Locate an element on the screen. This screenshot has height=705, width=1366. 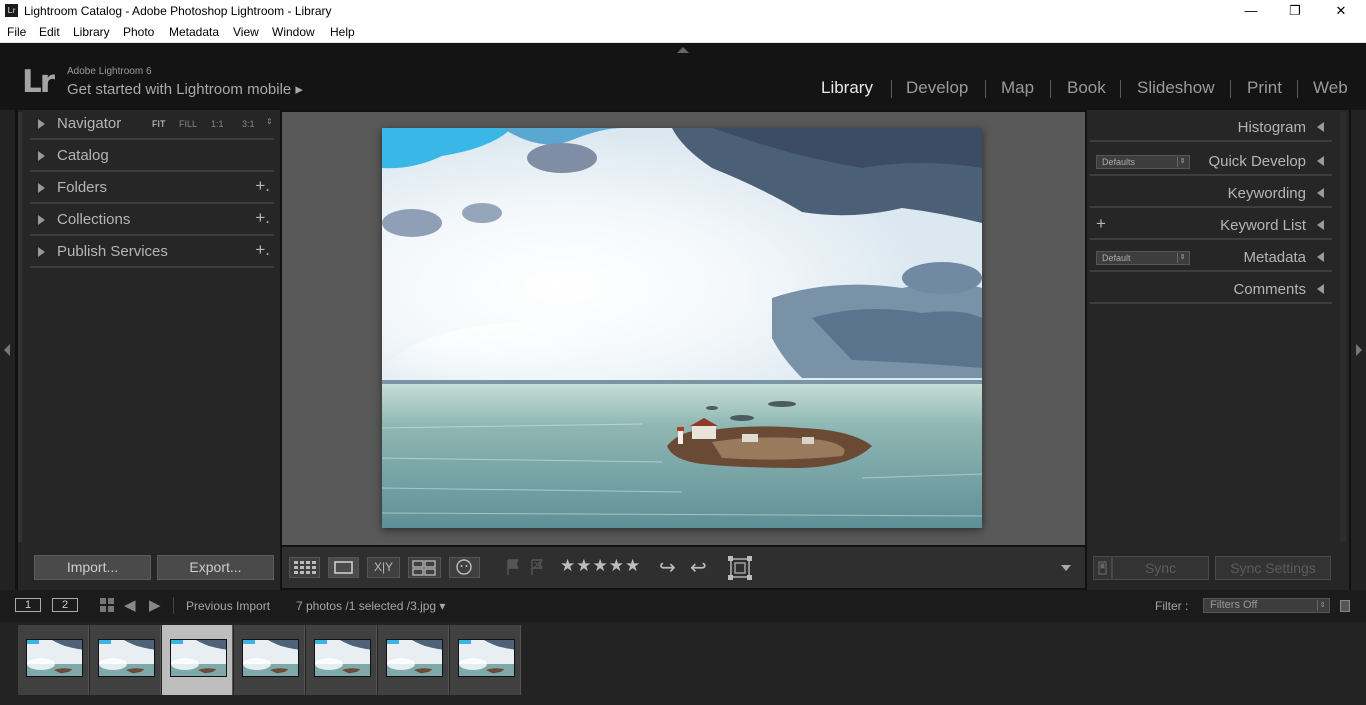
keywording-header: Keywording is located at coordinates (1211, 193).